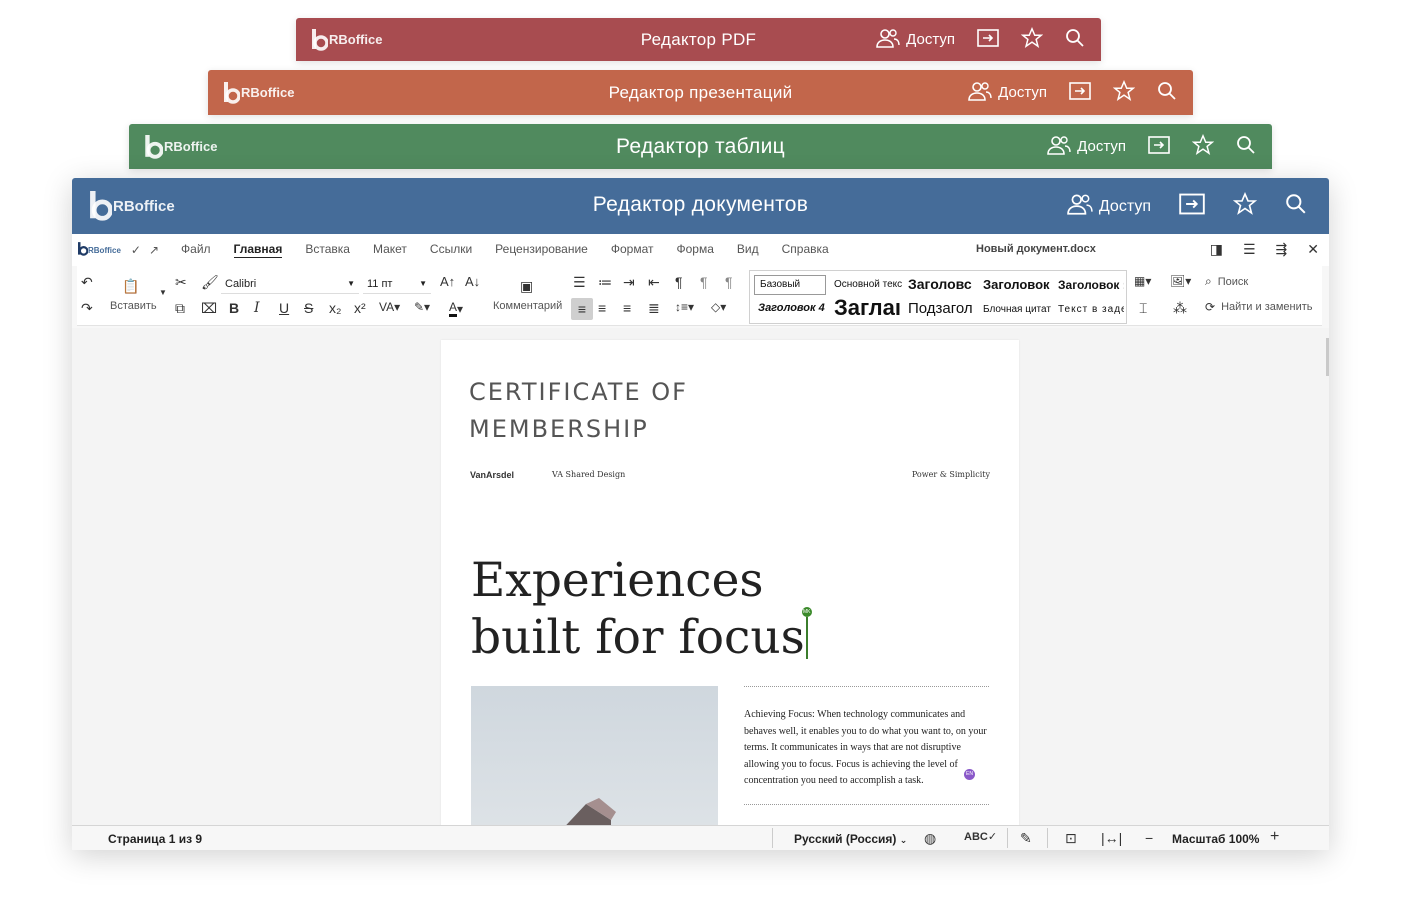 This screenshot has width=1401, height=900. What do you see at coordinates (234, 308) in the screenshot?
I see `bold-icon: B` at bounding box center [234, 308].